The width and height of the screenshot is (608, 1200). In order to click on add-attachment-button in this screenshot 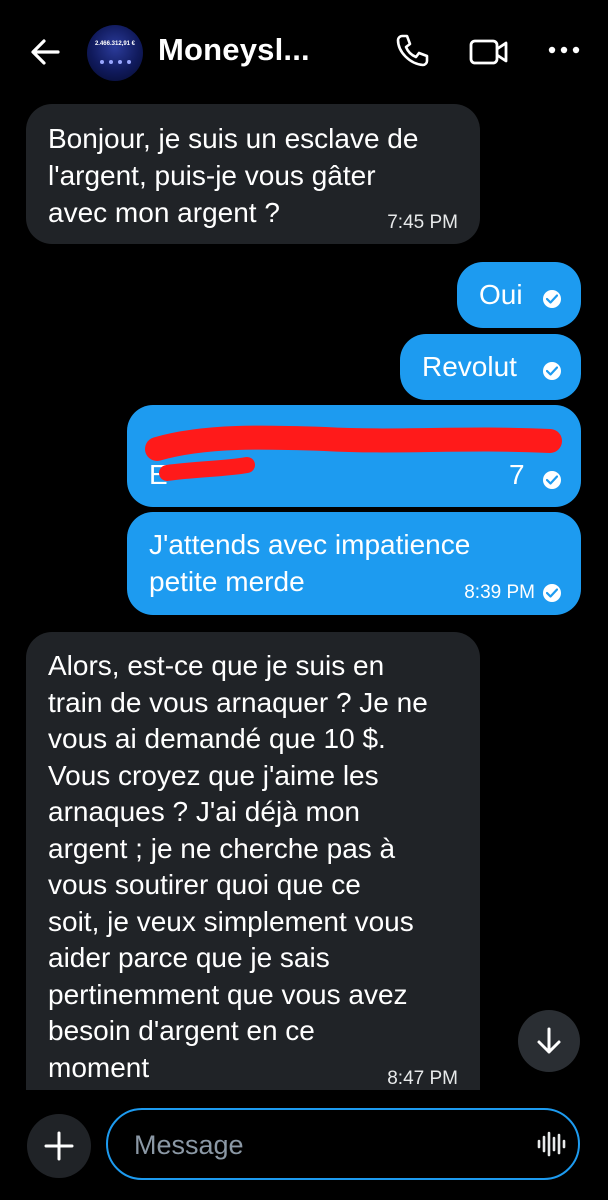, I will do `click(59, 1146)`.